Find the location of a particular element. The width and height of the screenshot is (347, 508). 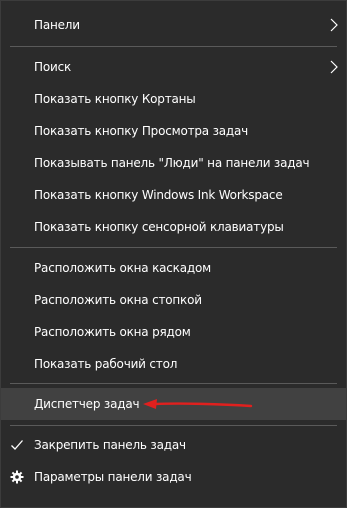

menu-item-taskbar-settings: Параметры панели задач is located at coordinates (173, 477).